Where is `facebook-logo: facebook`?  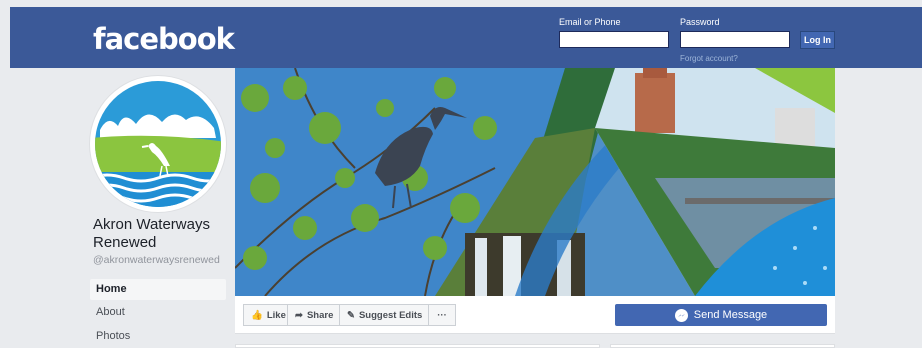 facebook-logo: facebook is located at coordinates (164, 39).